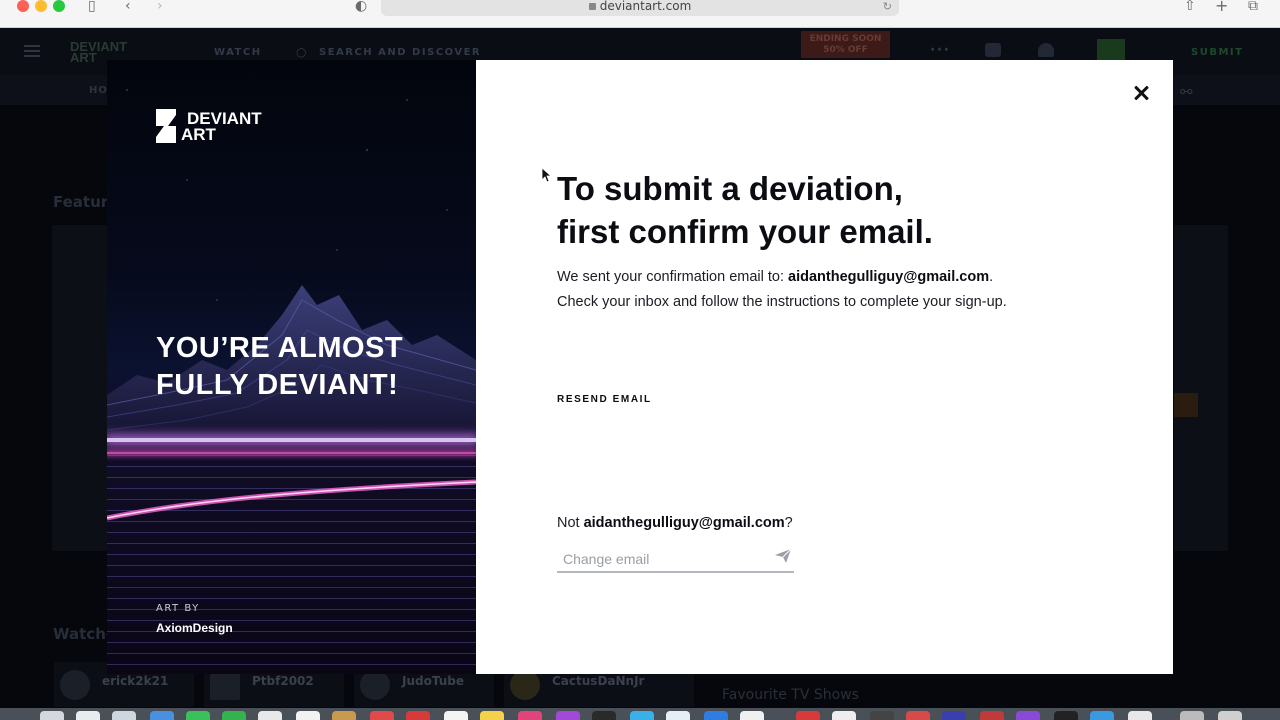  I want to click on featured-card, so click(80, 388).